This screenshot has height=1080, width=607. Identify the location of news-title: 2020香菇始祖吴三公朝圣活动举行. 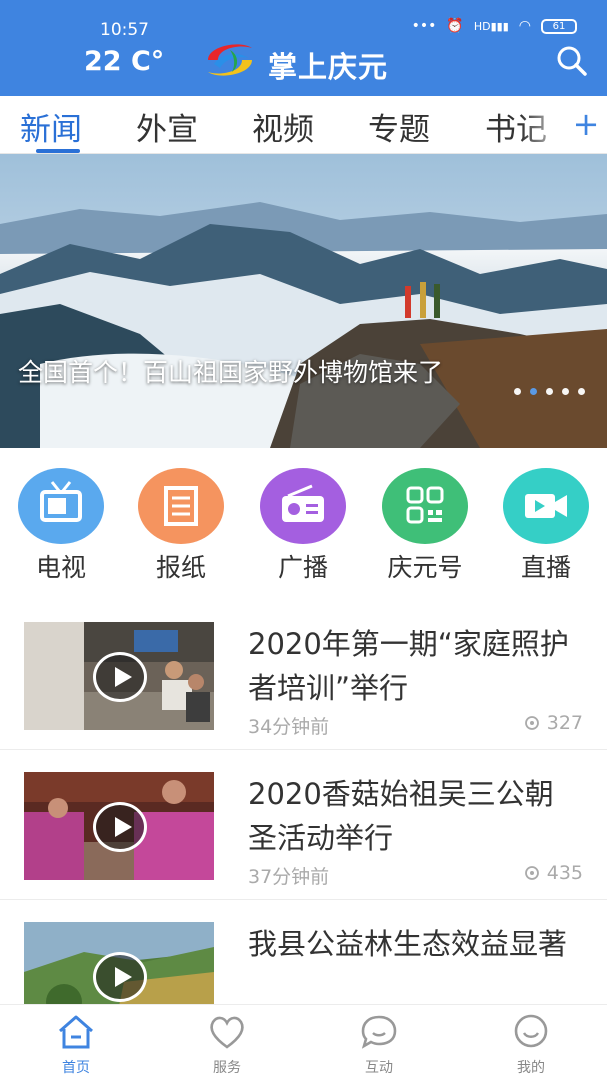
(401, 816).